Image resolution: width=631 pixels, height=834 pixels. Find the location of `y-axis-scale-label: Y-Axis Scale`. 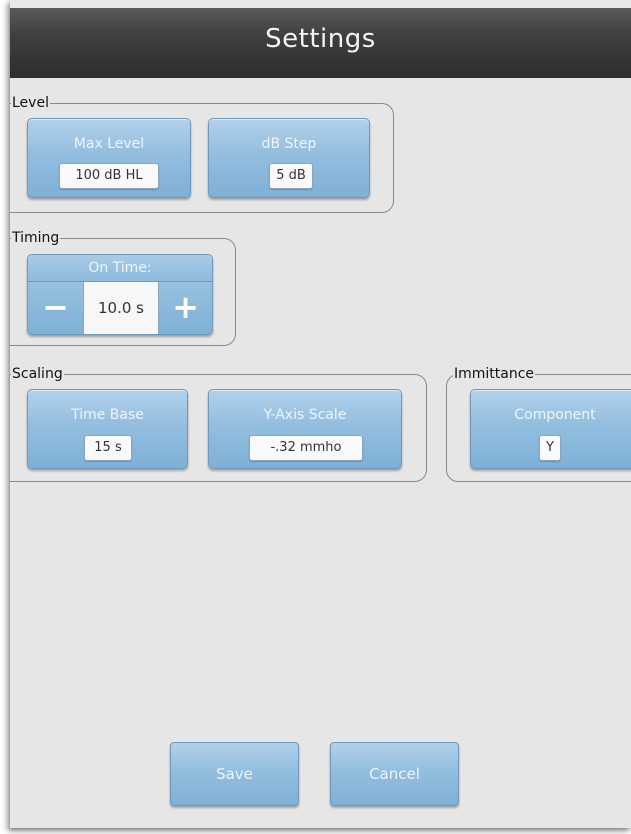

y-axis-scale-label: Y-Axis Scale is located at coordinates (305, 415).